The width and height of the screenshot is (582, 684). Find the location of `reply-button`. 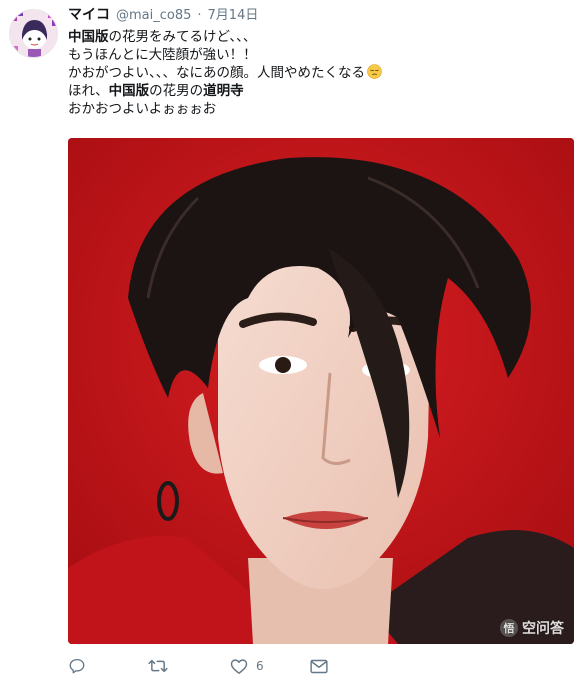

reply-button is located at coordinates (77, 666).